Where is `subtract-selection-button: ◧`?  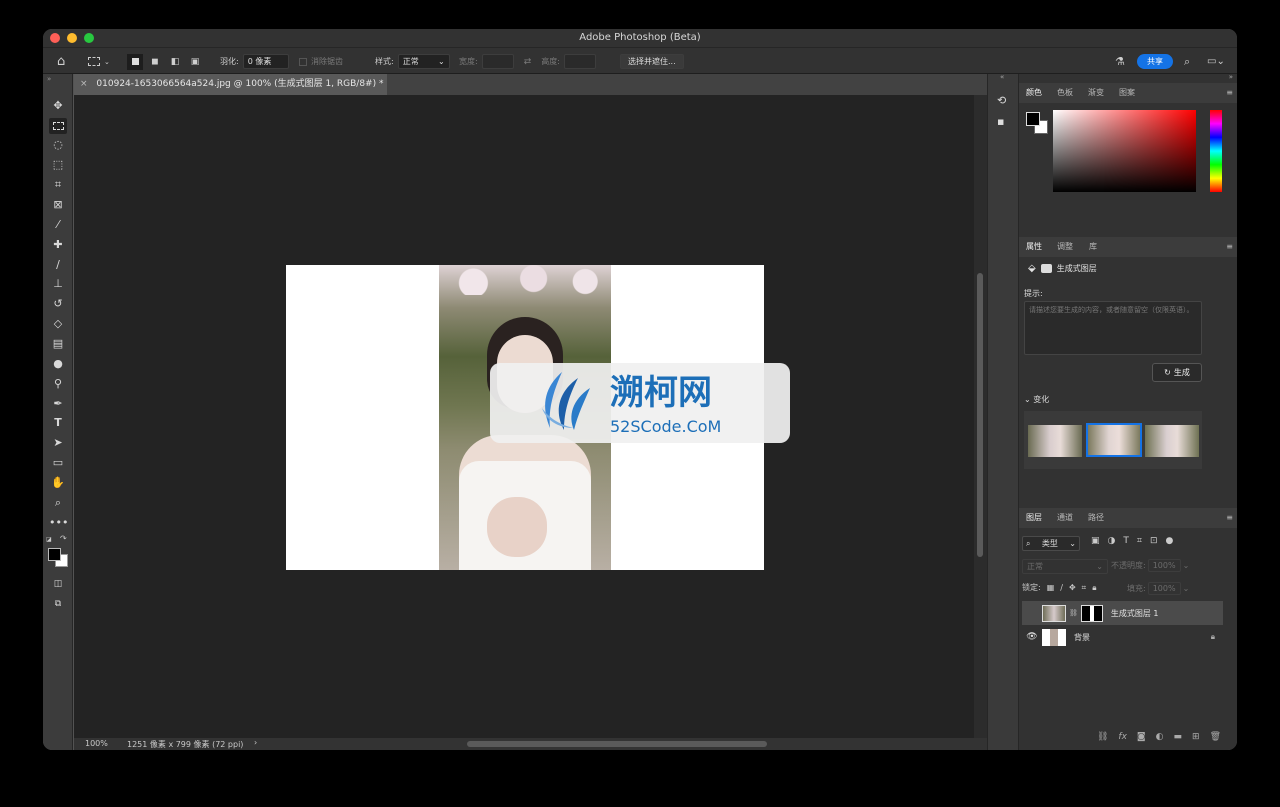
subtract-selection-button: ◧ is located at coordinates (175, 62).